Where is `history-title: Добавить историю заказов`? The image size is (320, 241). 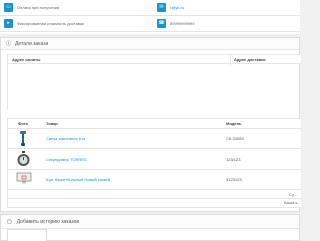 history-title: Добавить историю заказов is located at coordinates (48, 221).